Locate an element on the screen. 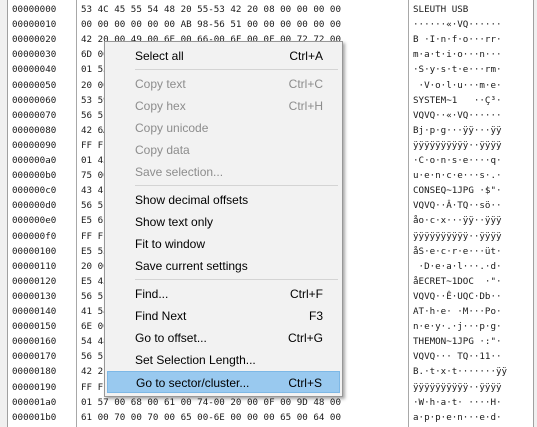  menu-item-show-decimal-offsets: Show decimal offsets is located at coordinates (223, 200).